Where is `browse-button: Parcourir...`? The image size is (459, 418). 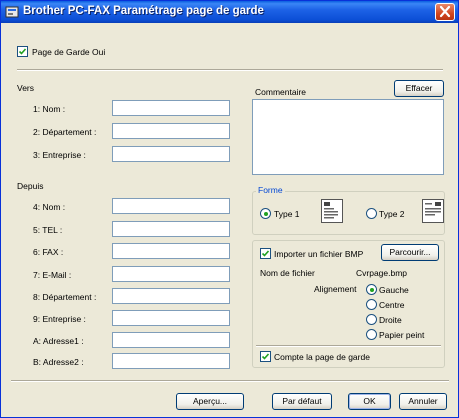
browse-button: Parcourir... is located at coordinates (410, 252).